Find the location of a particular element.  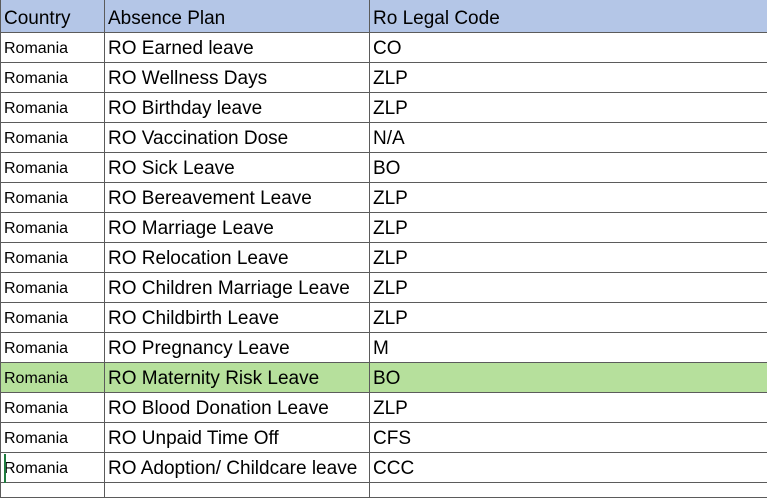

cell-legal-code: N/A is located at coordinates (568, 138).